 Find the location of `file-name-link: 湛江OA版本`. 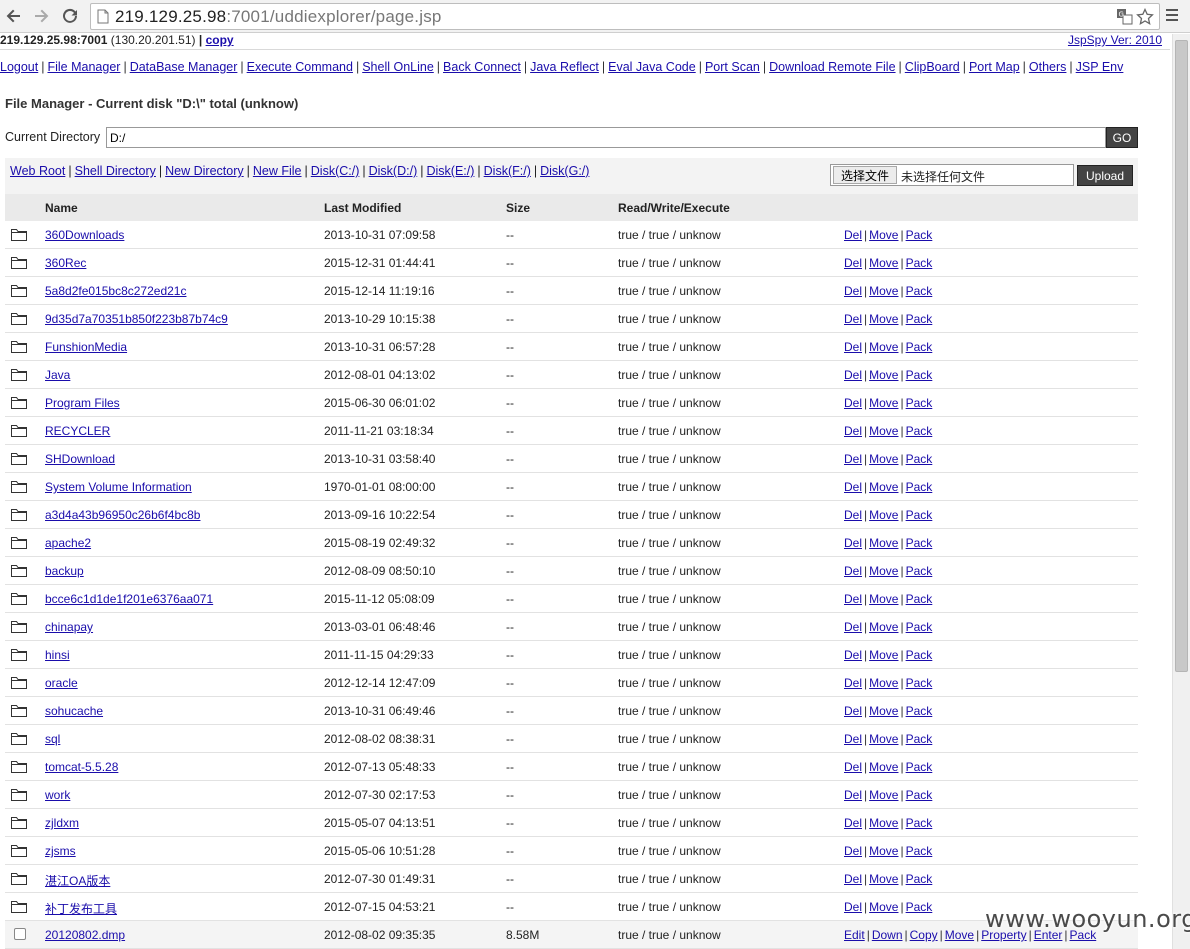

file-name-link: 湛江OA版本 is located at coordinates (77, 880).